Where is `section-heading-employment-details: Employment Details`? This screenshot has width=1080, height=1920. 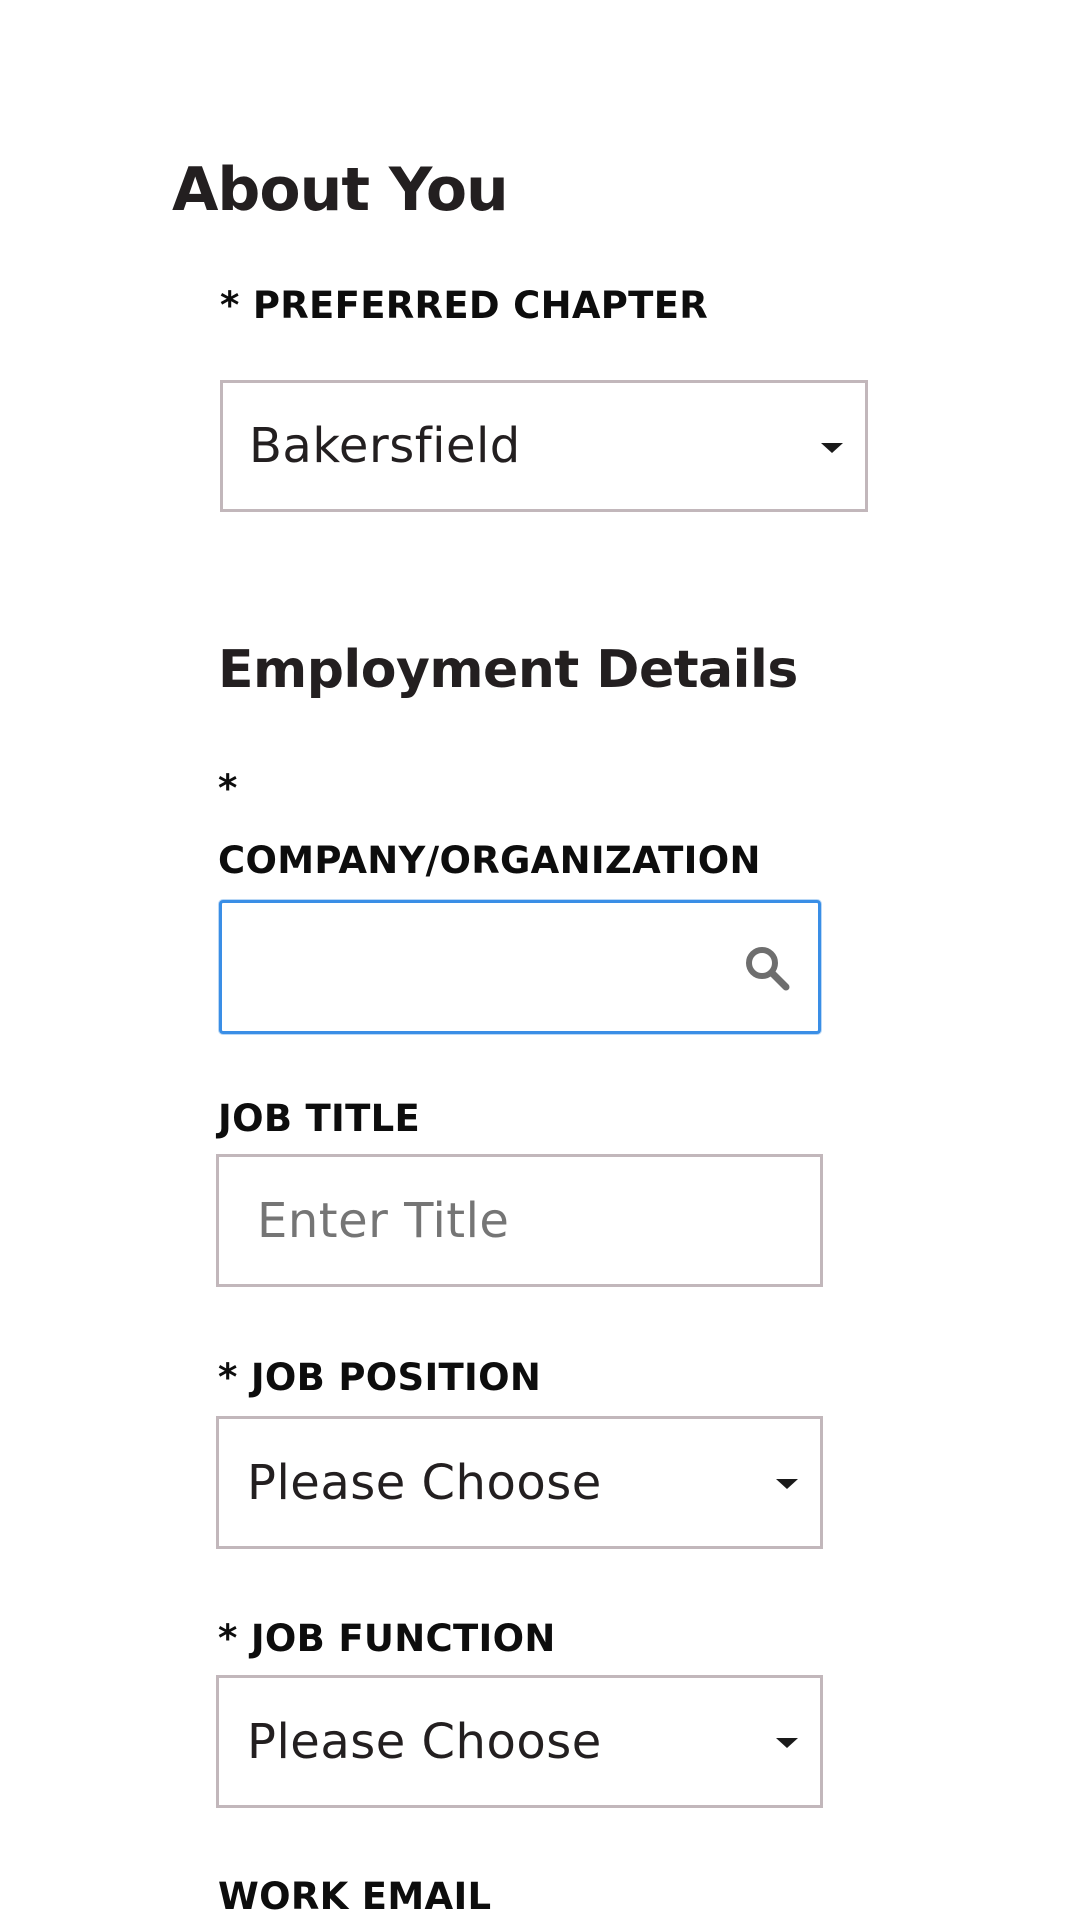 section-heading-employment-details: Employment Details is located at coordinates (508, 670).